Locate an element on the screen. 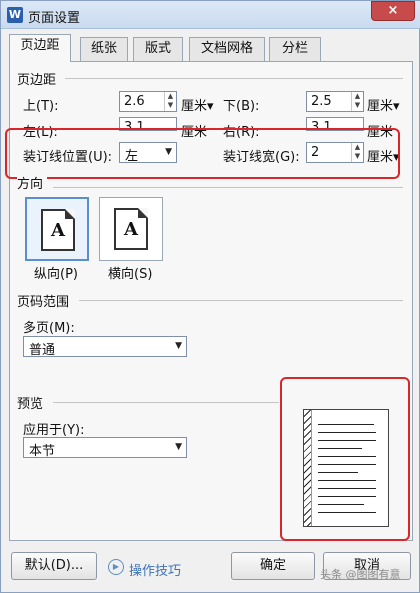  multiple-pages-select: 普通 ▼ is located at coordinates (105, 347).